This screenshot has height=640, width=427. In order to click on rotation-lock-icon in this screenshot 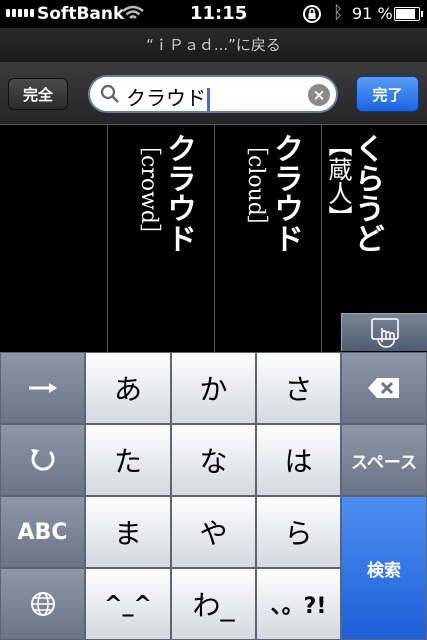, I will do `click(312, 14)`.